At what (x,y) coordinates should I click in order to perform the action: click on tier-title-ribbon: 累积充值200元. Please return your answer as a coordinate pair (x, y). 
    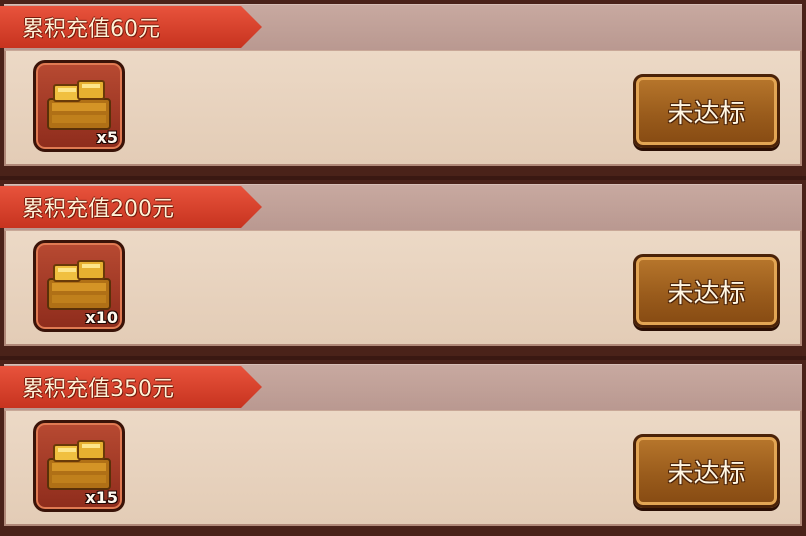
    Looking at the image, I should click on (131, 207).